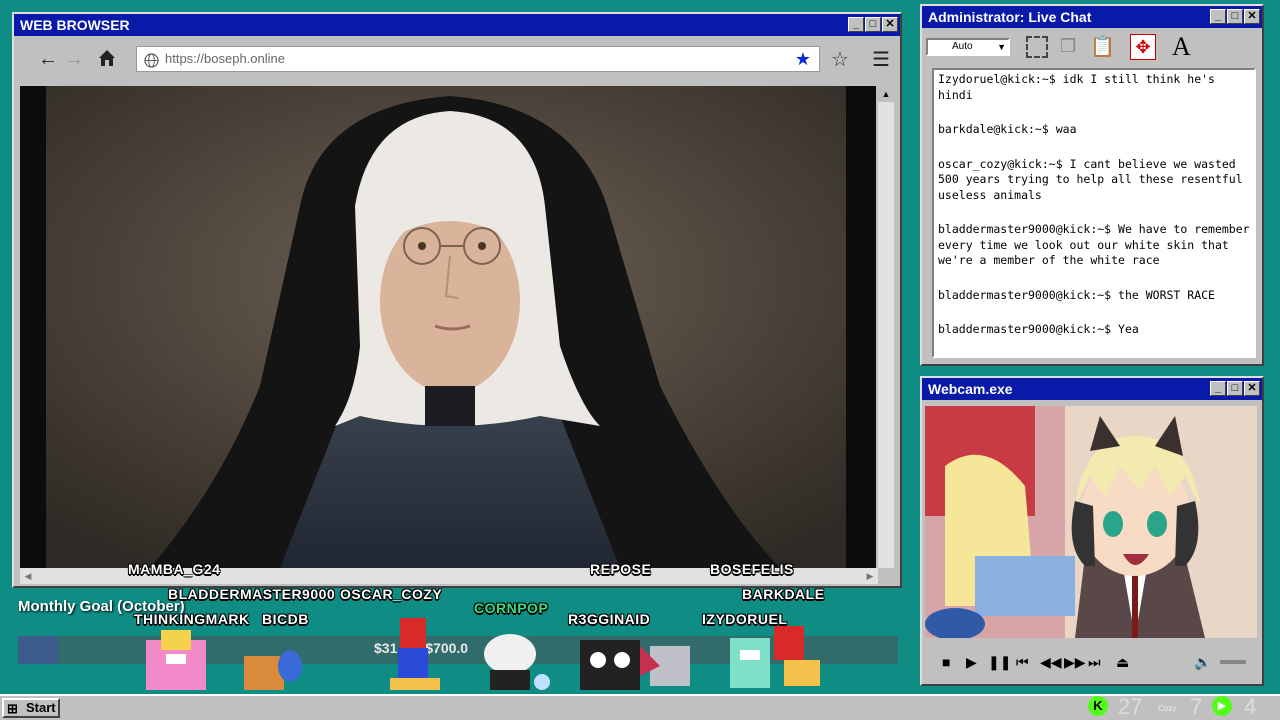 The width and height of the screenshot is (1280, 720). Describe the element at coordinates (840, 59) in the screenshot. I see `add-favorite-icon: ☆` at that location.